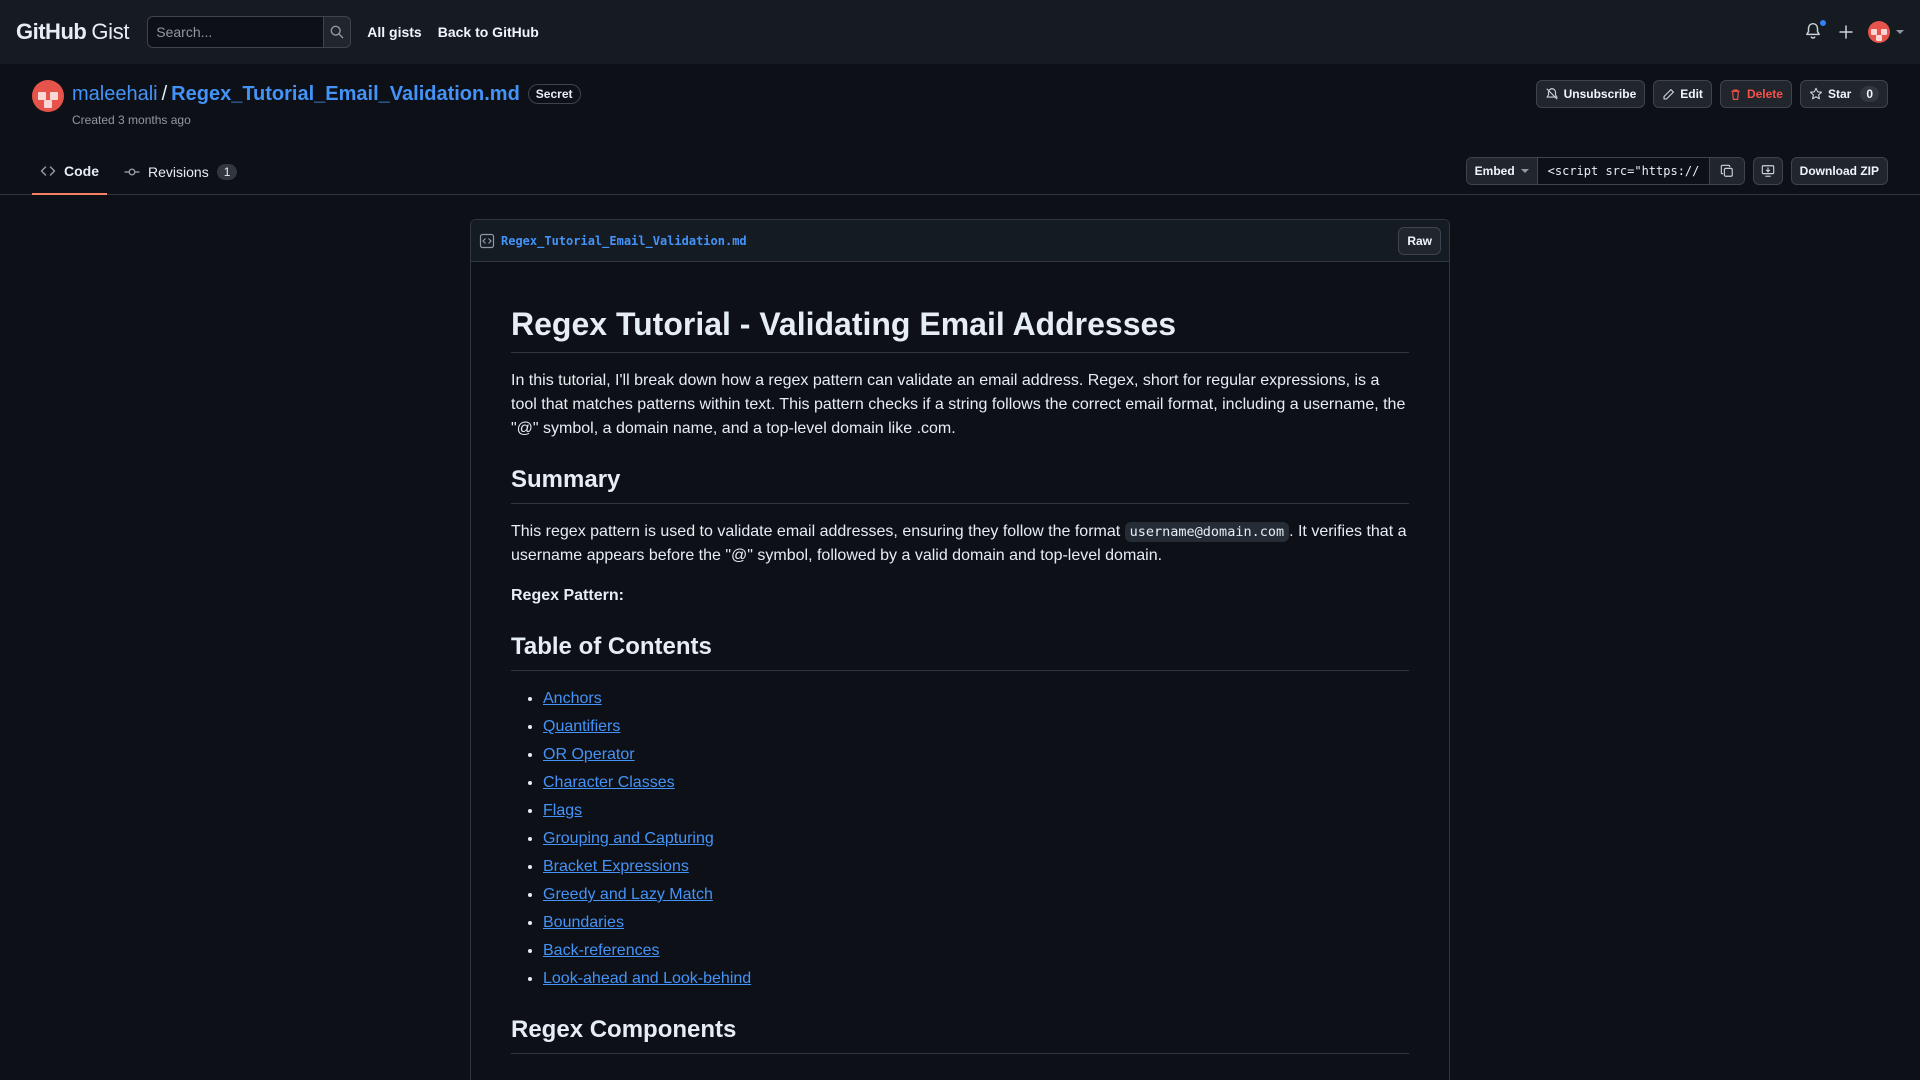 The height and width of the screenshot is (1080, 1920). I want to click on user-avatar, so click(1879, 32).